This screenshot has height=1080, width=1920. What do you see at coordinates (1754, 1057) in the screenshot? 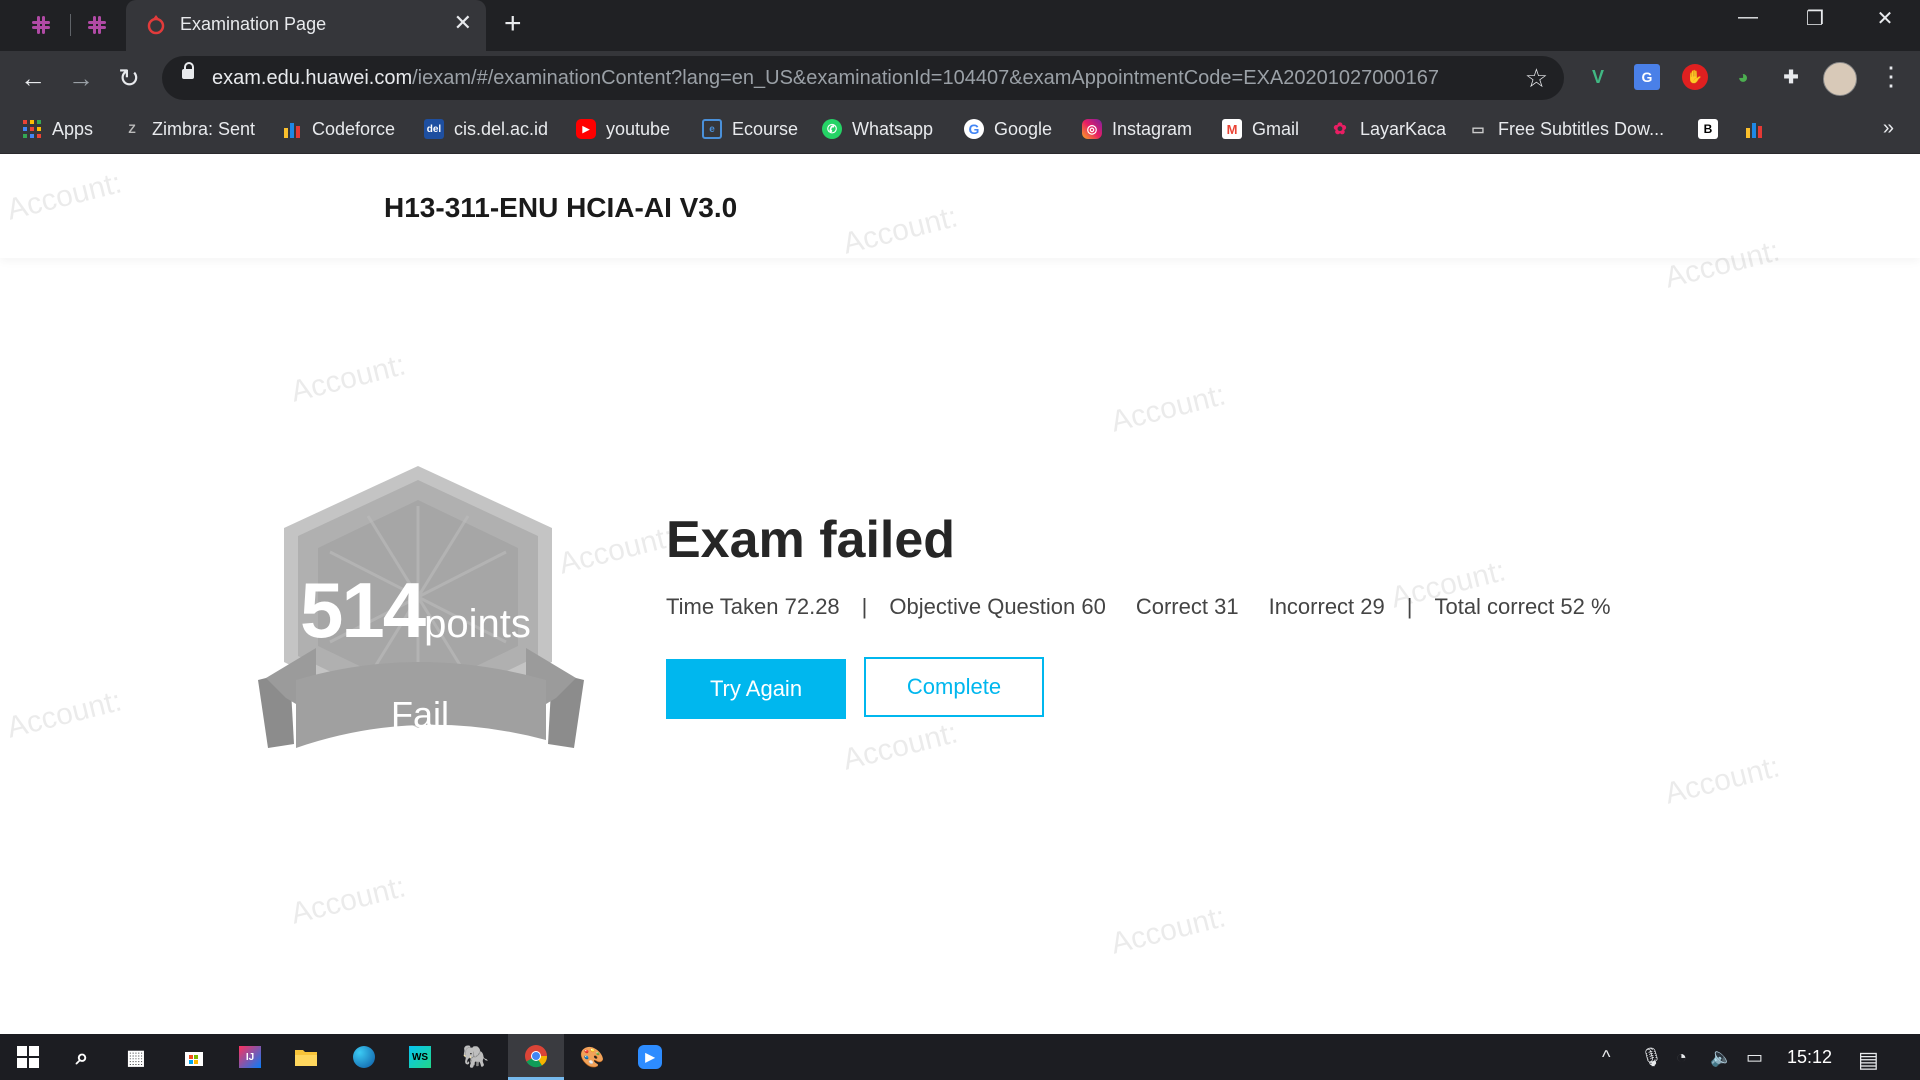
I see `battery-icon: ▭` at bounding box center [1754, 1057].